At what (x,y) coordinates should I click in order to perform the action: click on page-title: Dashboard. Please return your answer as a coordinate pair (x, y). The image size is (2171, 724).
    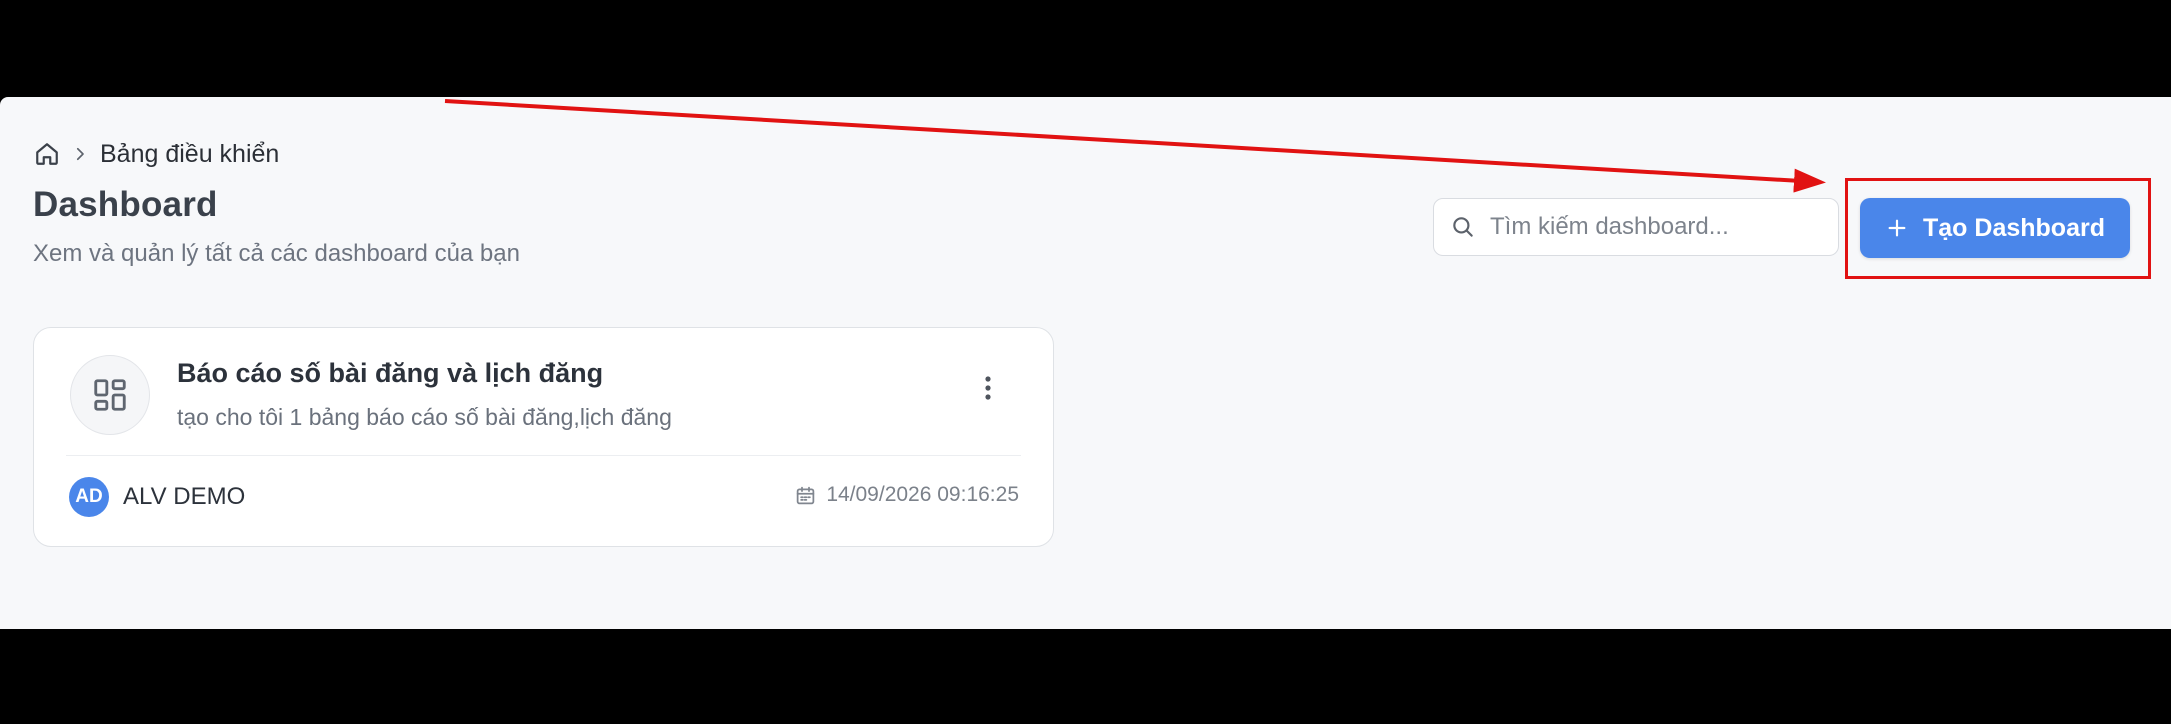
    Looking at the image, I should click on (125, 204).